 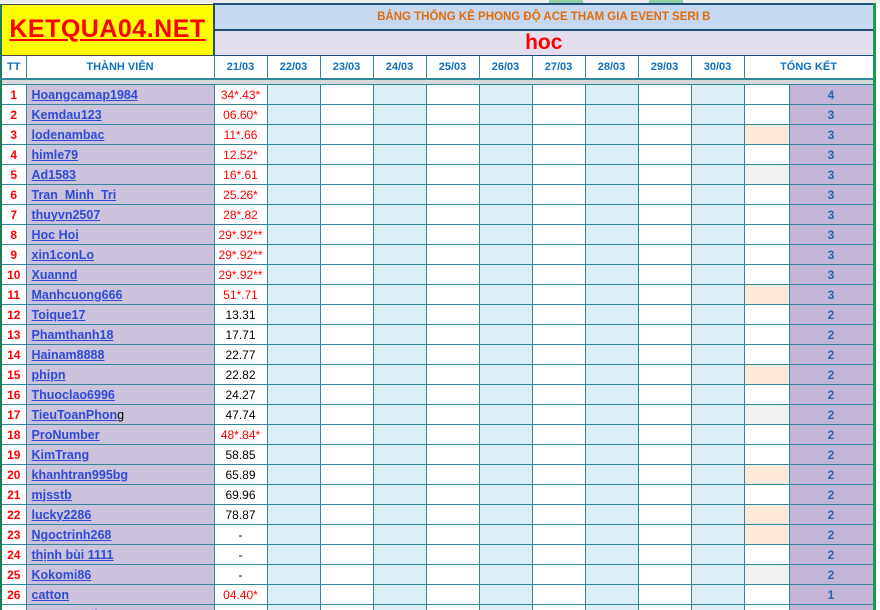 What do you see at coordinates (13, 474) in the screenshot?
I see `row-number-cell: 20` at bounding box center [13, 474].